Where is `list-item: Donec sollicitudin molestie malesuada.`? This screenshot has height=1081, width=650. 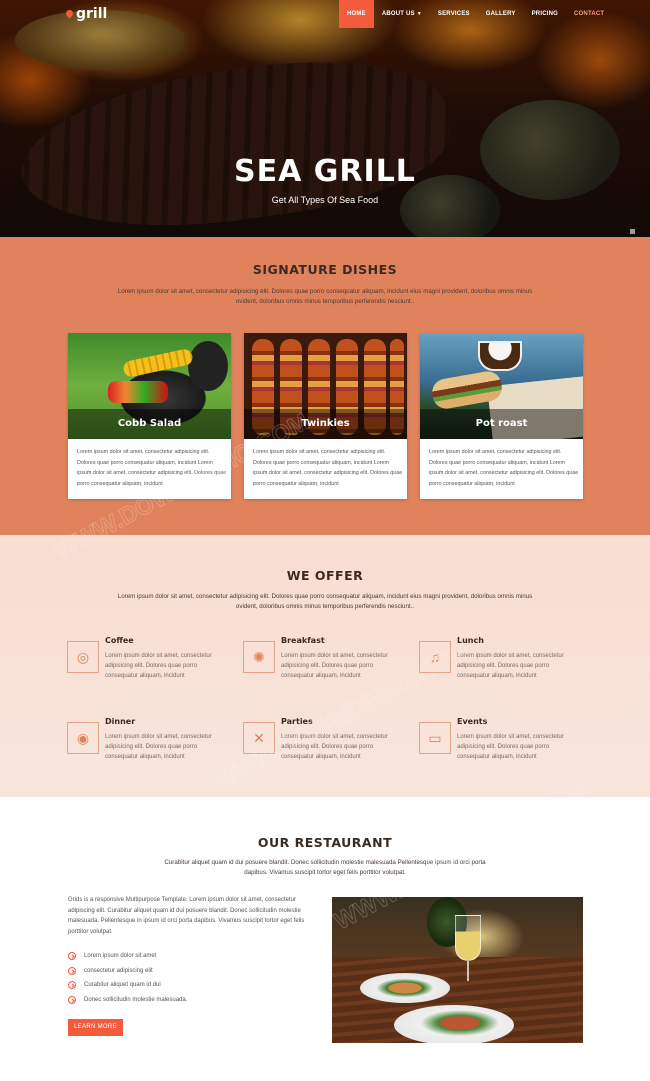 list-item: Donec sollicitudin molestie malesuada. is located at coordinates (188, 1000).